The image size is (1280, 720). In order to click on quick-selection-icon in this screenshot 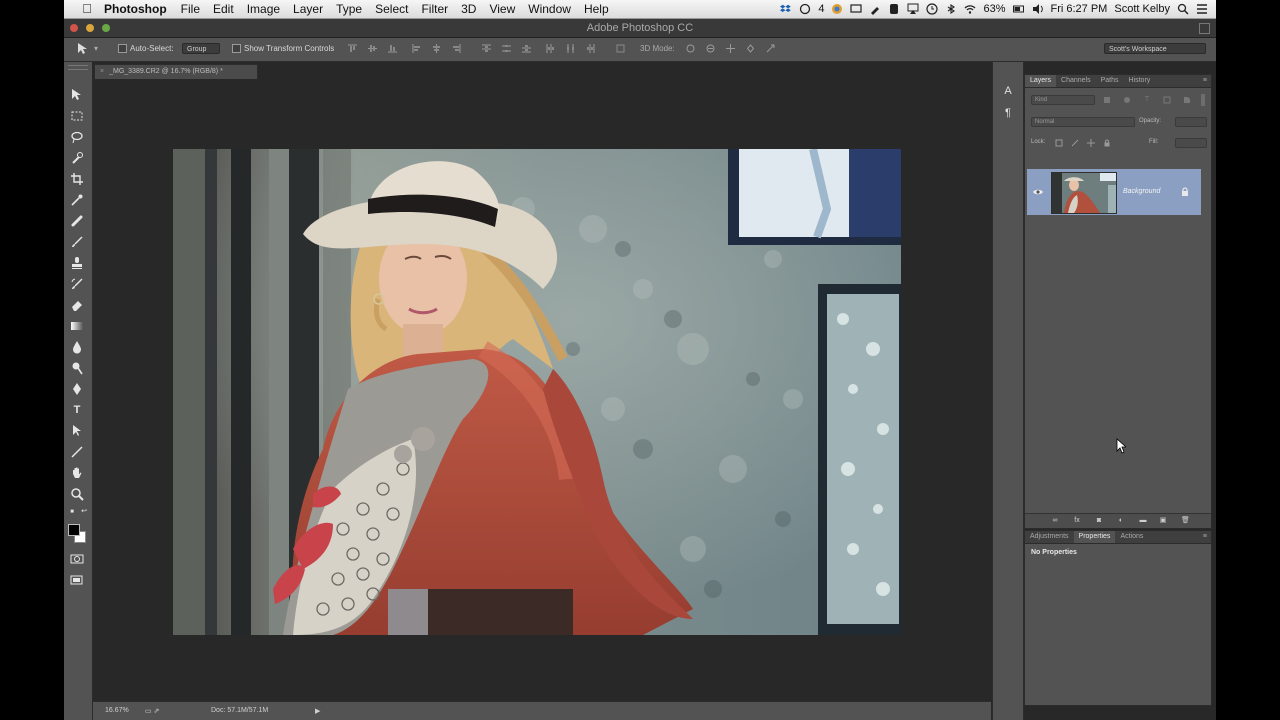, I will do `click(77, 158)`.